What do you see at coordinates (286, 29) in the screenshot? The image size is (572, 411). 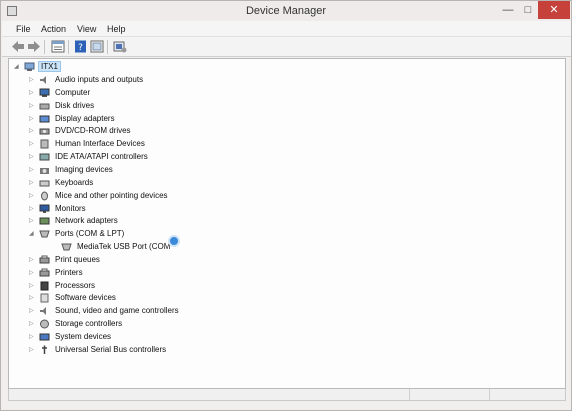 I see `menu-bar: File Action View Help` at bounding box center [286, 29].